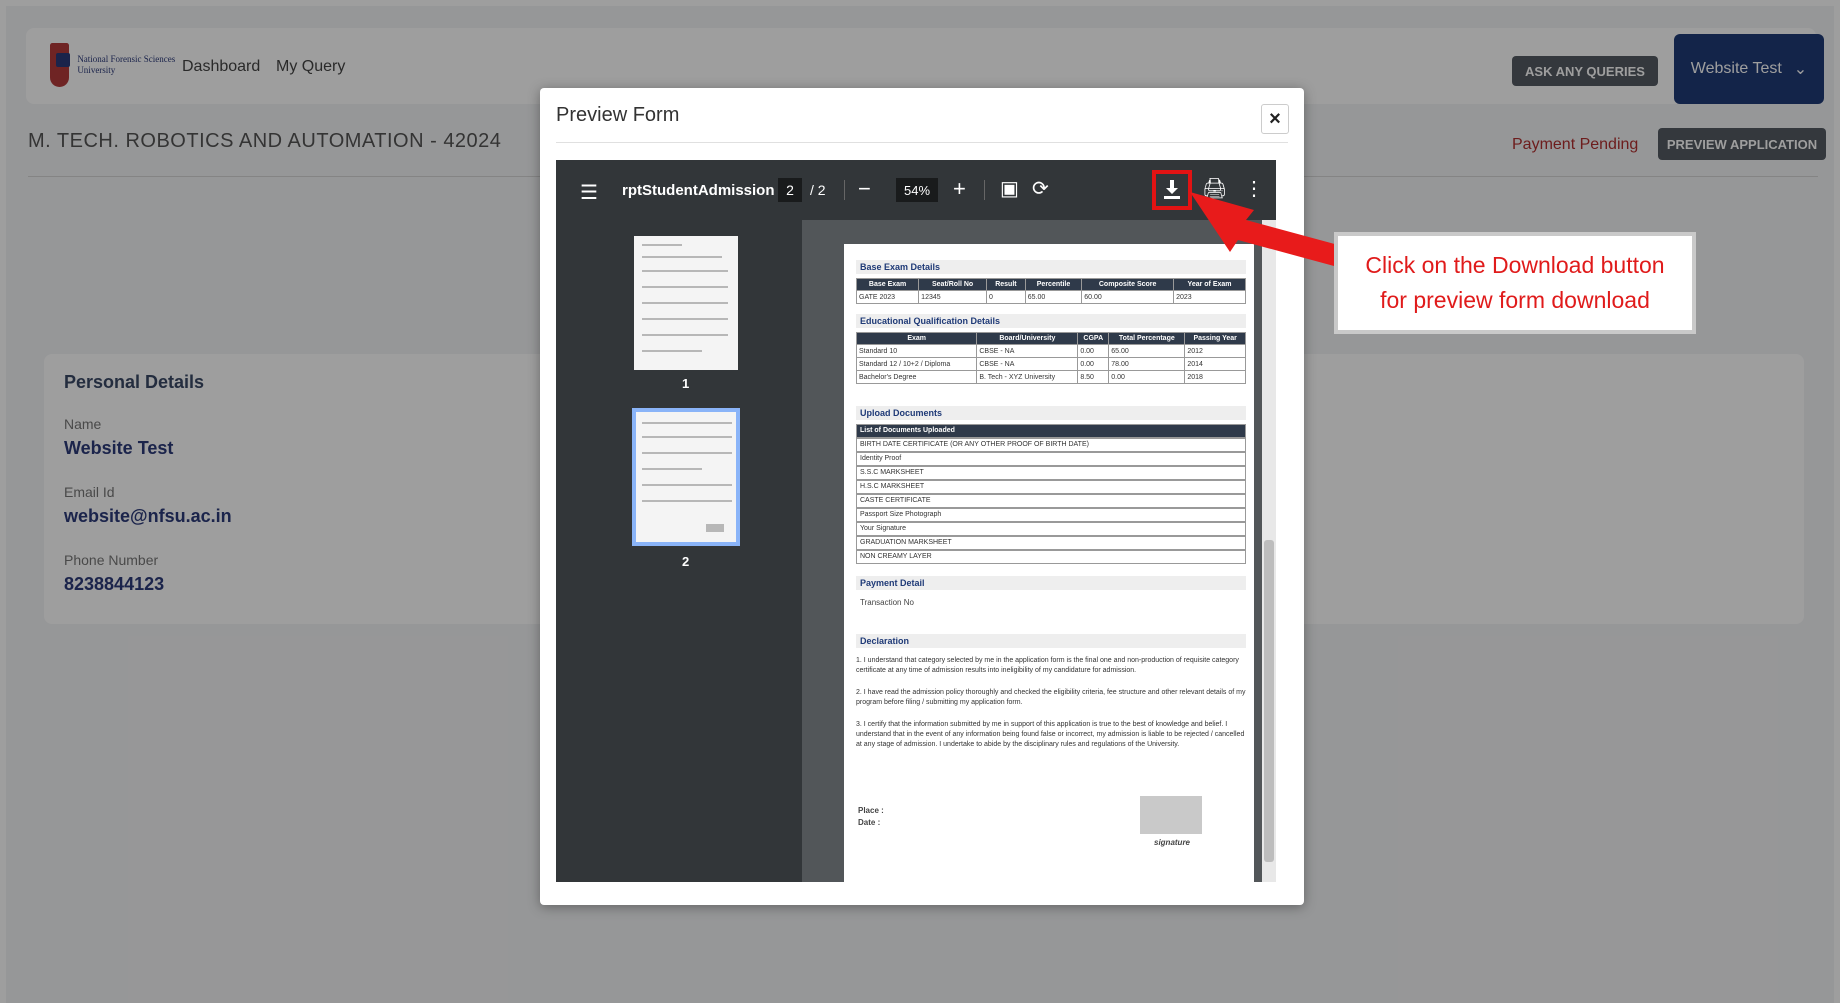 The width and height of the screenshot is (1840, 1003). What do you see at coordinates (887, 602) in the screenshot?
I see `transaction-label: Transaction No` at bounding box center [887, 602].